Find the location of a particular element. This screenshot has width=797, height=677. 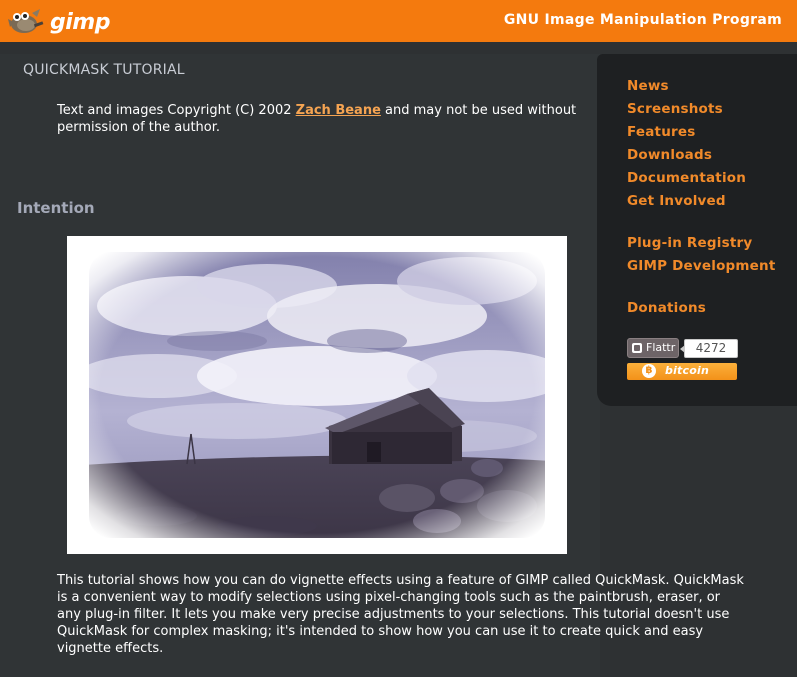

copyright-prefix: Text and images Copyright (C) 2002 is located at coordinates (176, 110).